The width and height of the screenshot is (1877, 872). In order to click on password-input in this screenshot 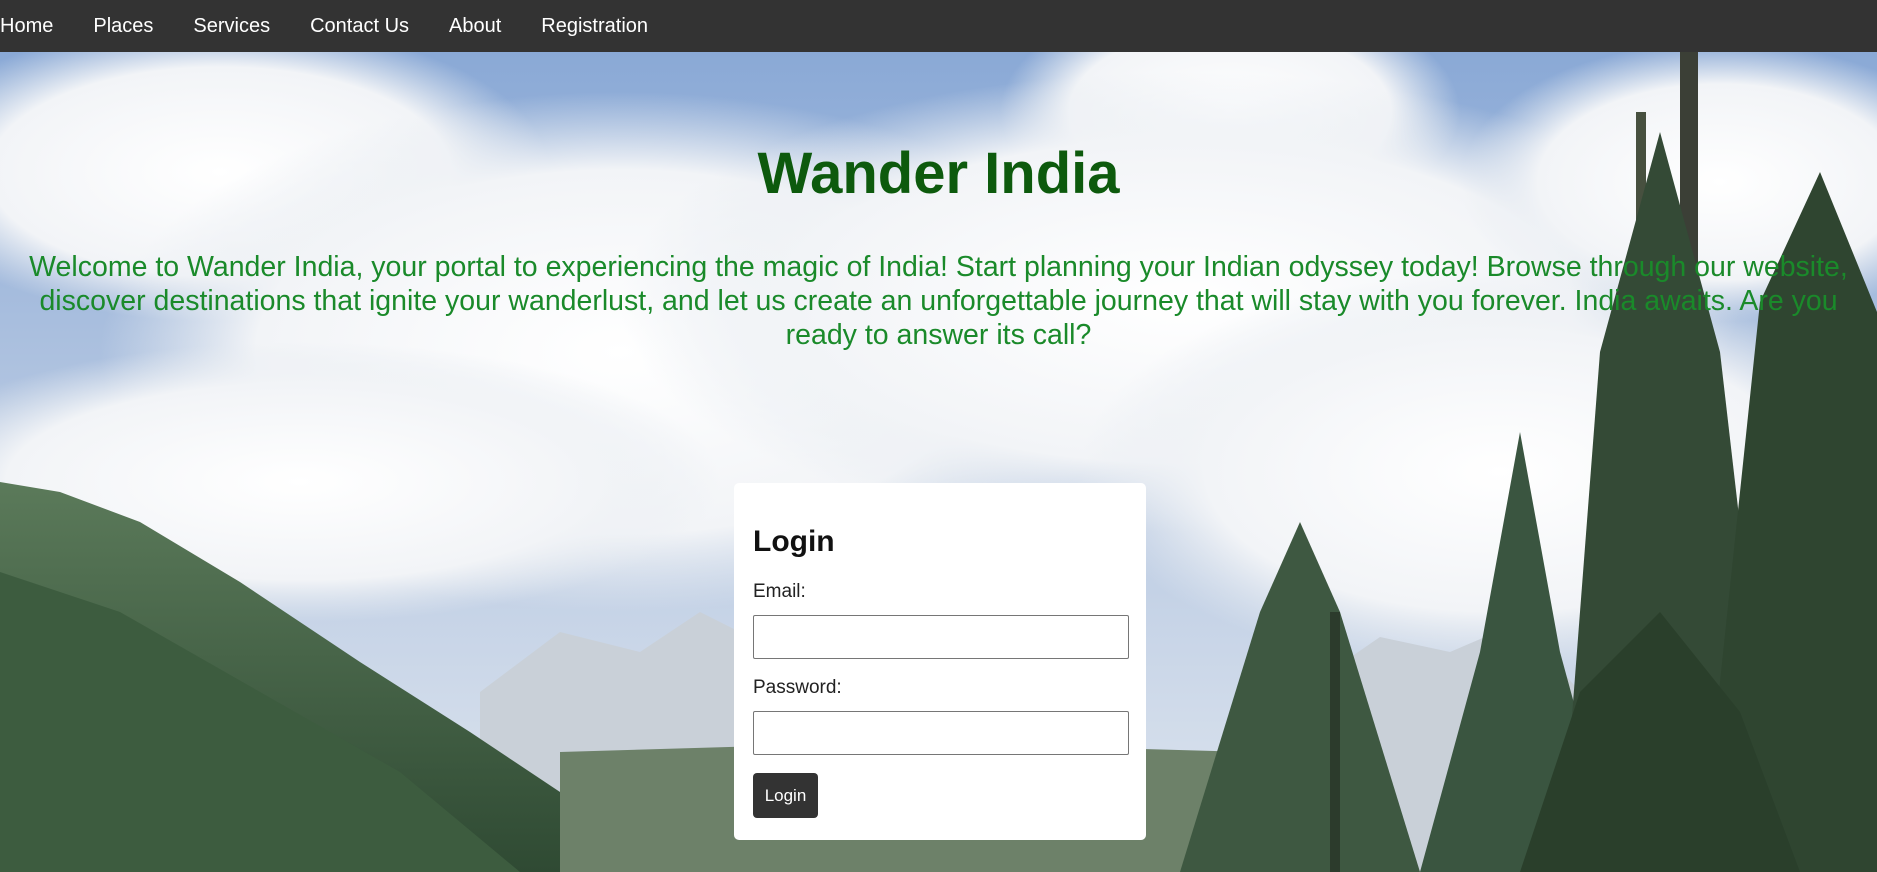, I will do `click(941, 733)`.